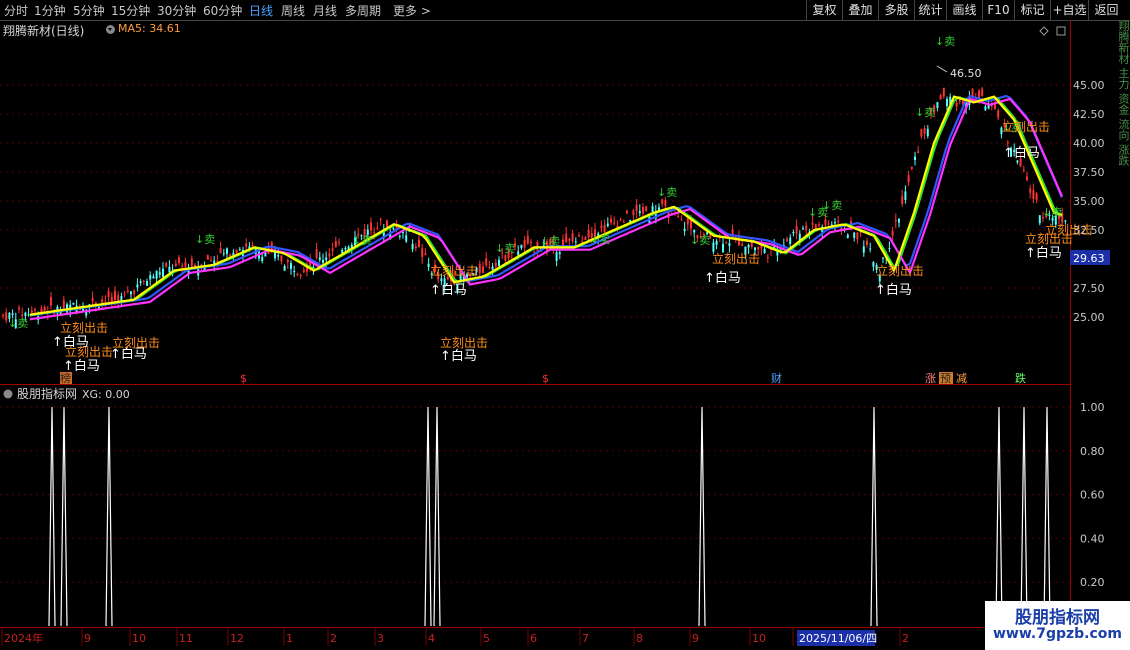  Describe the element at coordinates (1089, 114) in the screenshot. I see `price-tick-1: 42.50` at that location.